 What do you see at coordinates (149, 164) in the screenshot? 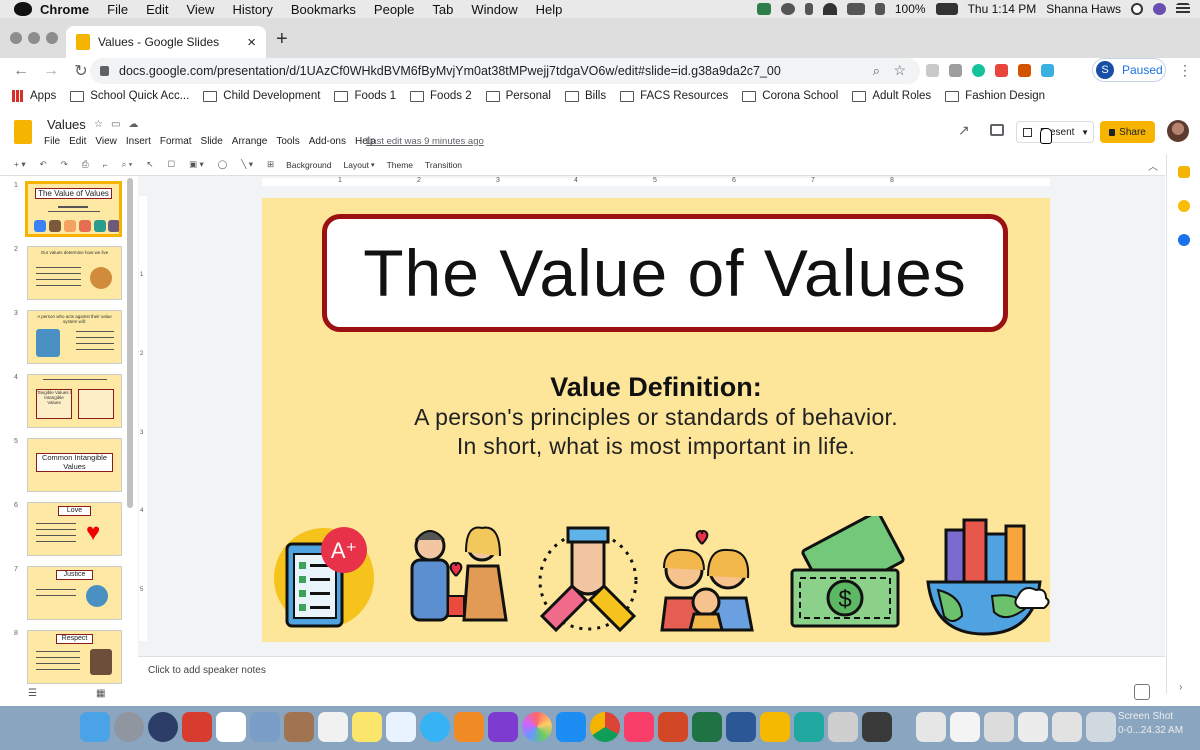
I see `select-icon: ↖` at bounding box center [149, 164].